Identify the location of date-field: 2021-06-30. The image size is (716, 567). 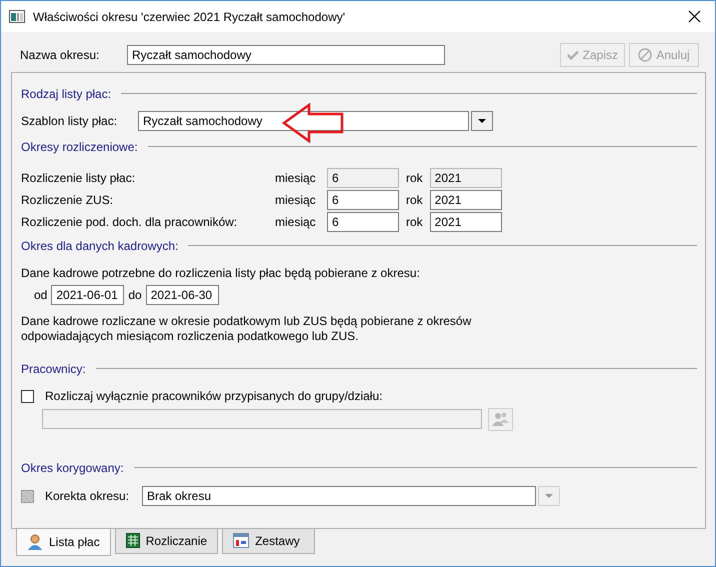
(182, 295).